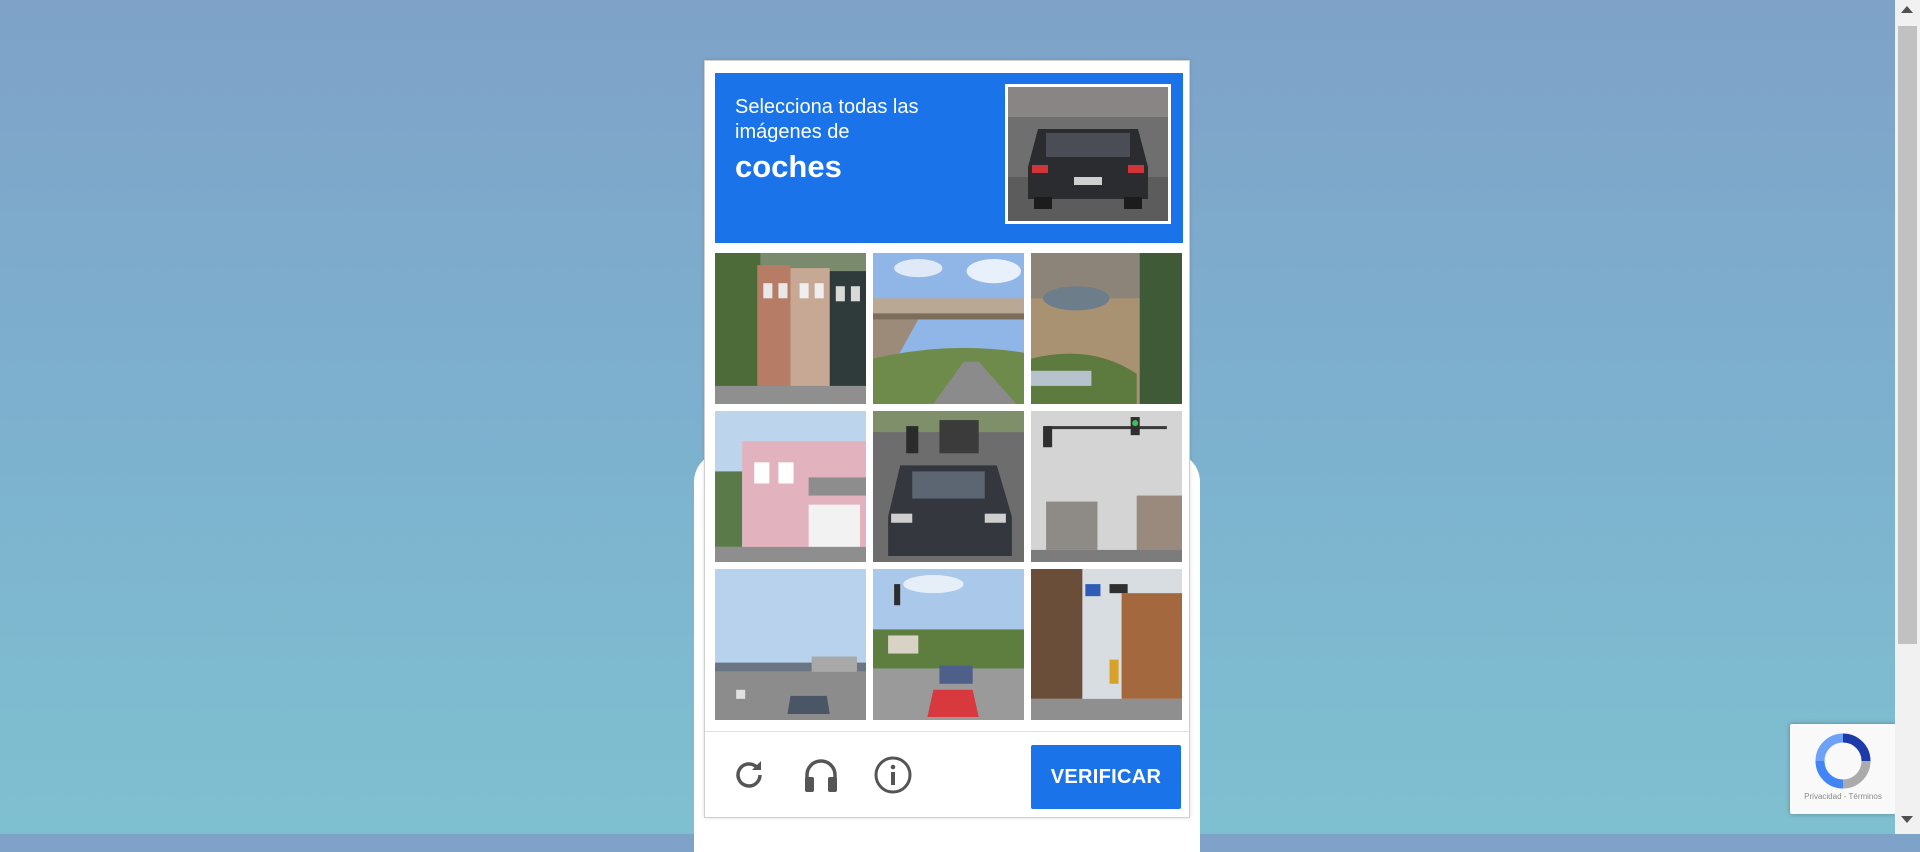 The width and height of the screenshot is (1920, 852). What do you see at coordinates (1843, 796) in the screenshot?
I see `badge-privacy-terms: Privacidad - Términos` at bounding box center [1843, 796].